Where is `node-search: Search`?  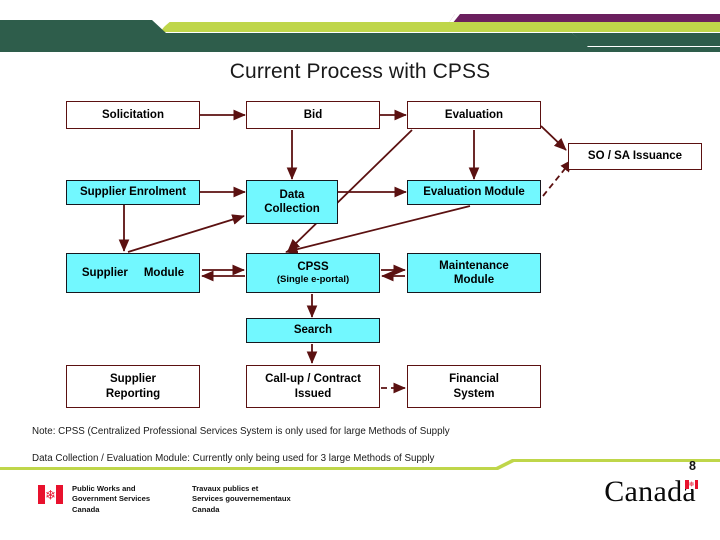
node-search: Search is located at coordinates (313, 330).